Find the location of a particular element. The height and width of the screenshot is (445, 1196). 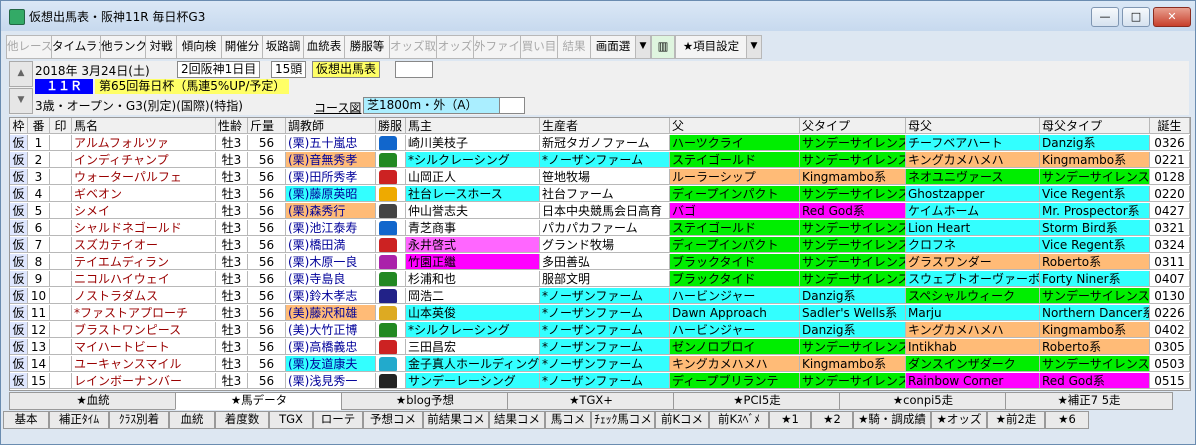

cell-horse: ノストラダムス is located at coordinates (144, 296).